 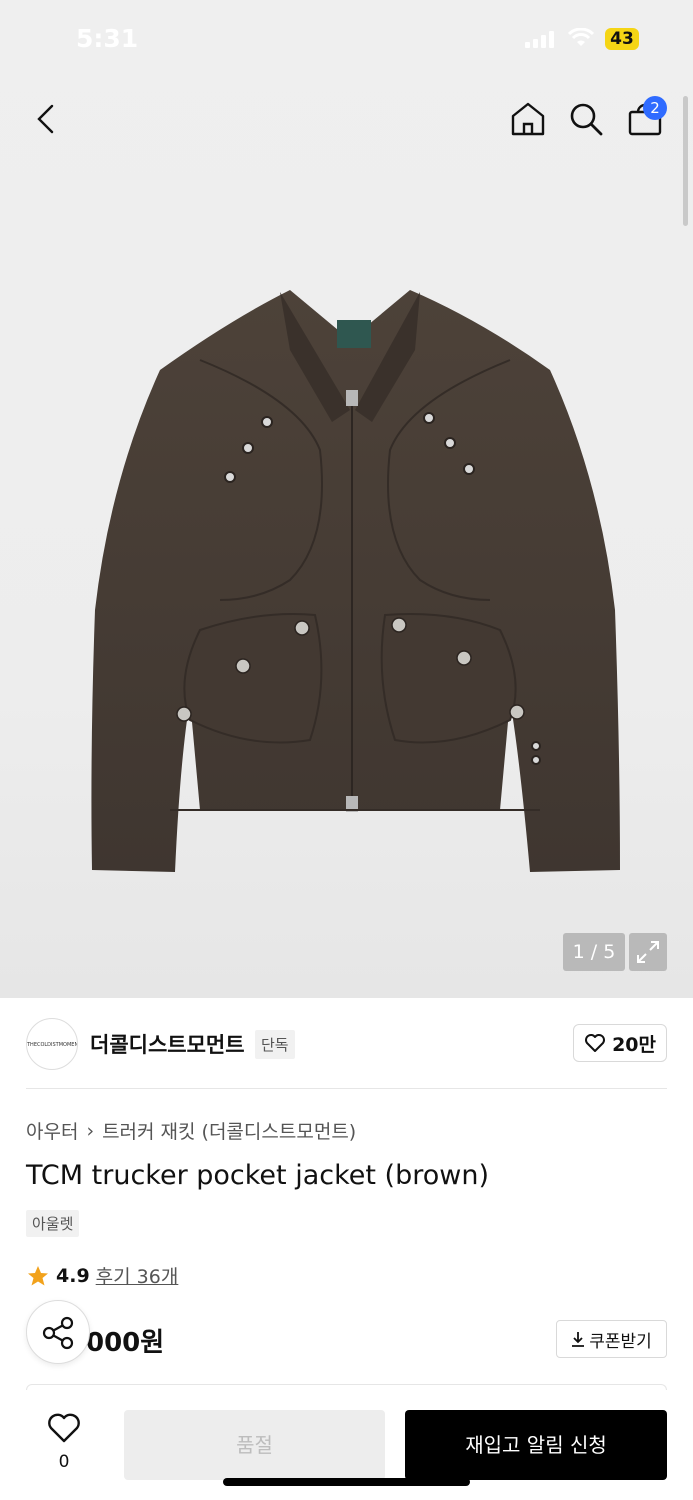 I want to click on rating-row: 4.9 후기 36개, so click(x=102, y=1275).